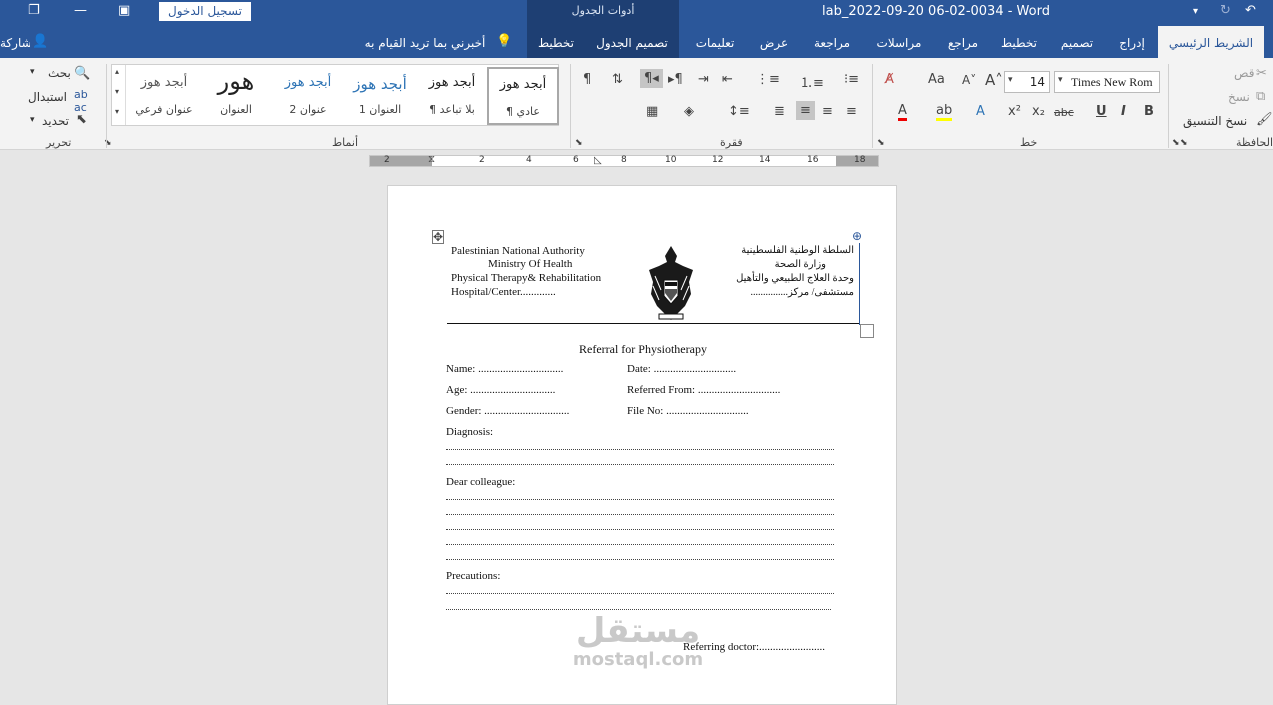  Describe the element at coordinates (55, 121) in the screenshot. I see `select-button: تحديد` at that location.